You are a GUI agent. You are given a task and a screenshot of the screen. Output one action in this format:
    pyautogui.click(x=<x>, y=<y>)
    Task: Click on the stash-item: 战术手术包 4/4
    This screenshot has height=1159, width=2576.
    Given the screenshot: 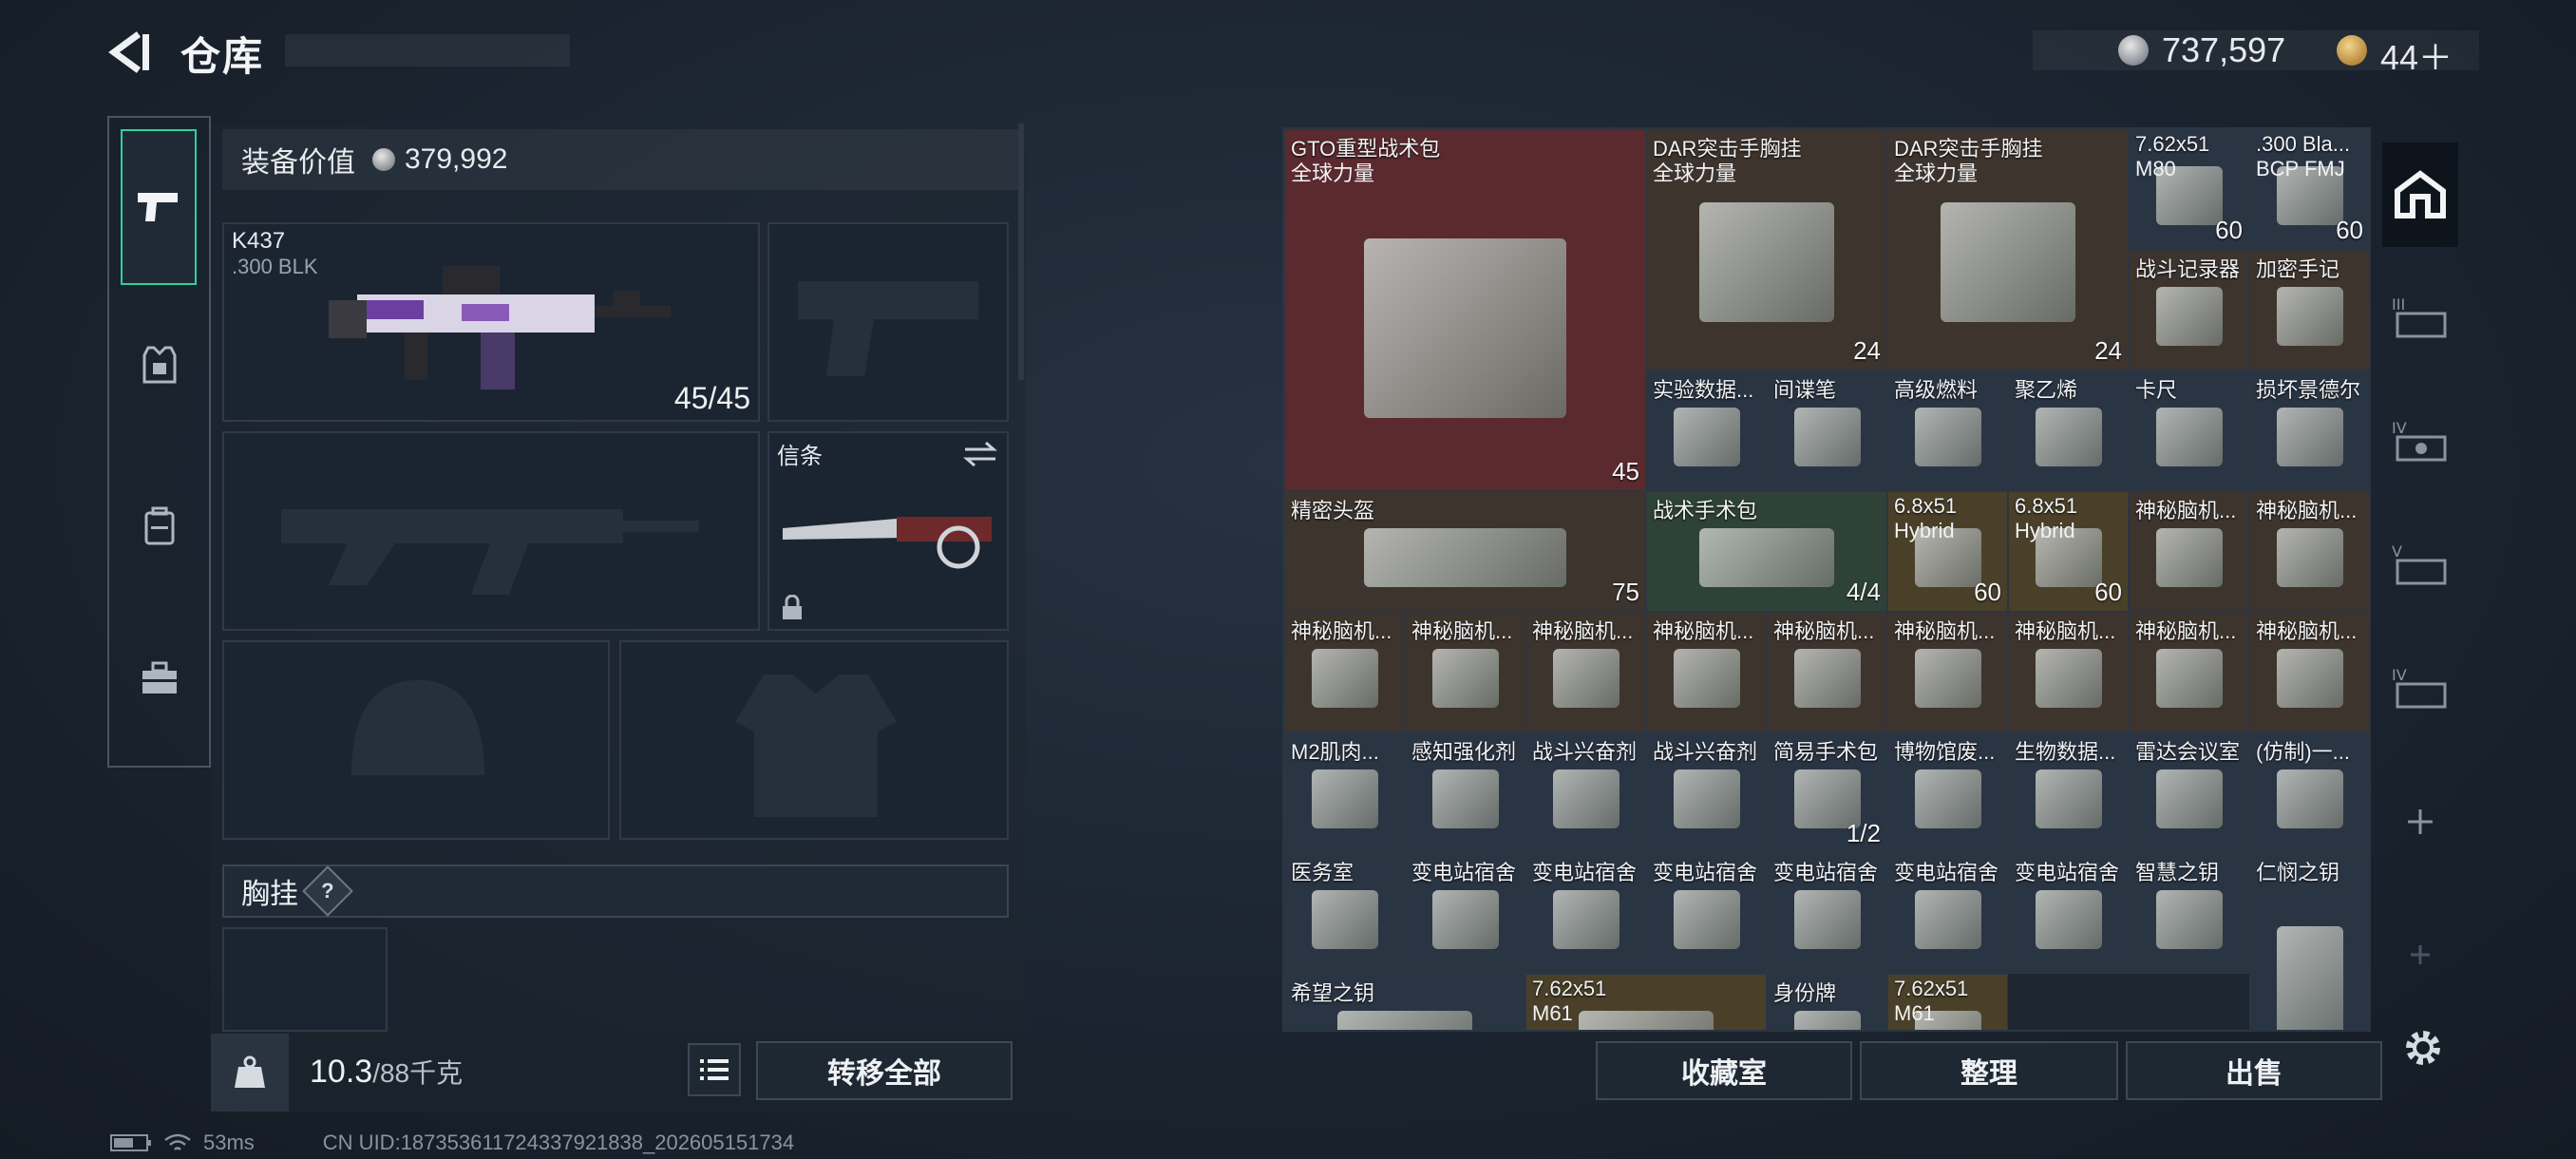 What is the action you would take?
    pyautogui.click(x=1766, y=551)
    